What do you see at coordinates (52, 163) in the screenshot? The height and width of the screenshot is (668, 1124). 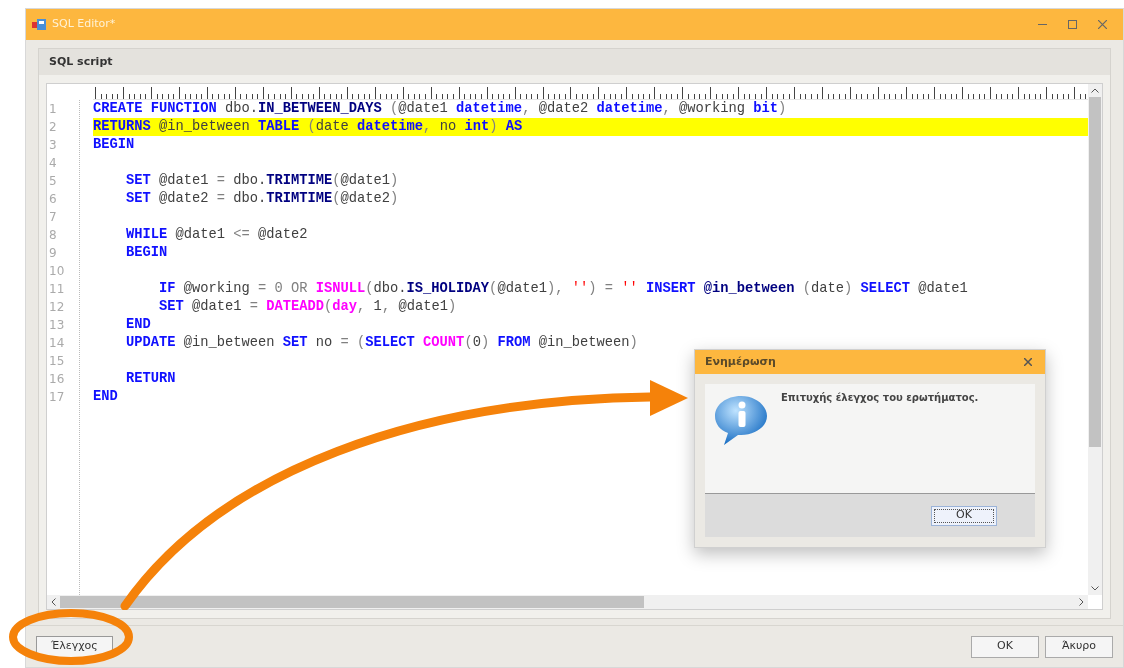 I see `line-number: 4` at bounding box center [52, 163].